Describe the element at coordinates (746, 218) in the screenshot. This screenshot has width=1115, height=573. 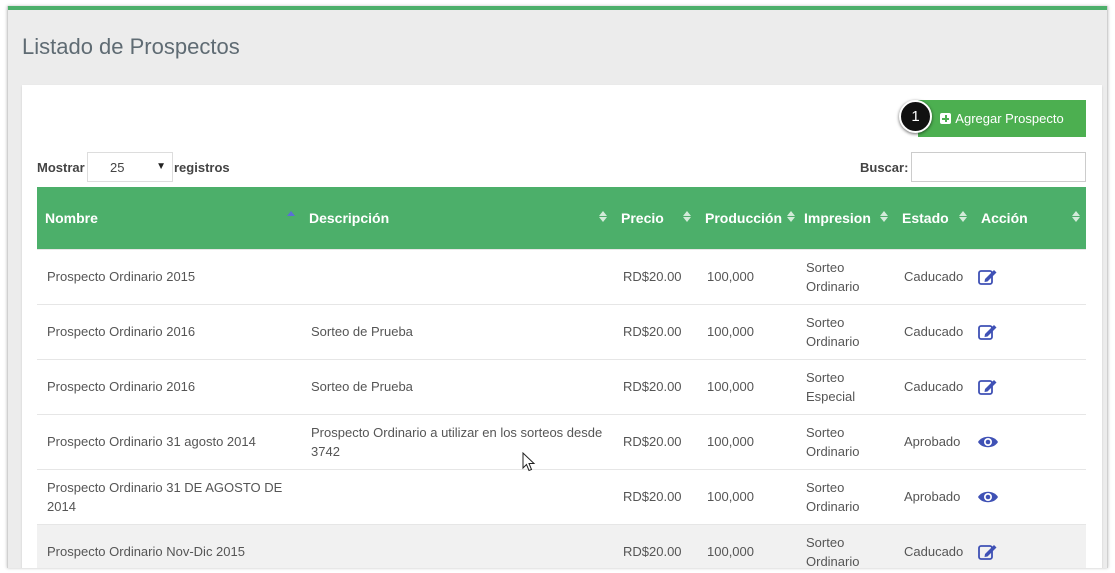
I see `column-header-produccion: Producción` at that location.